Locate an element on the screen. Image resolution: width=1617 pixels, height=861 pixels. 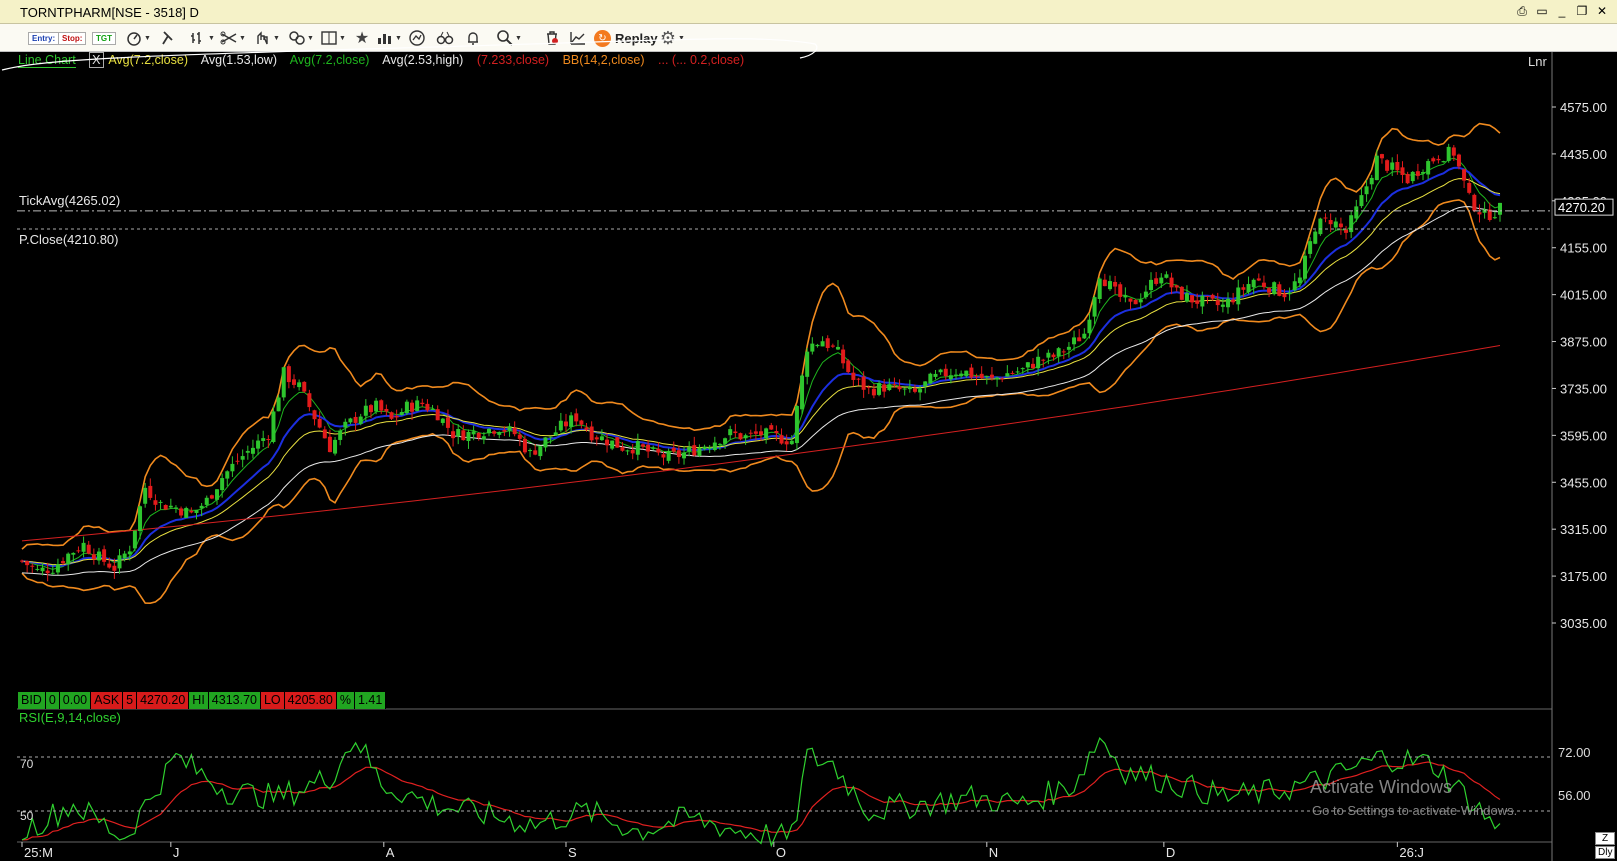
legend-avg-7: ... (... 0.2,close) is located at coordinates (701, 60).